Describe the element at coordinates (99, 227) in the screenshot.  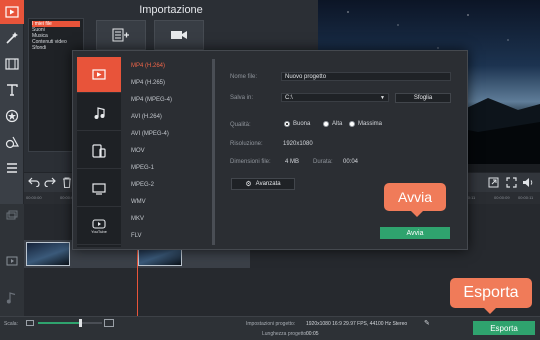
I see `youtube-category-icon: YouTube` at that location.